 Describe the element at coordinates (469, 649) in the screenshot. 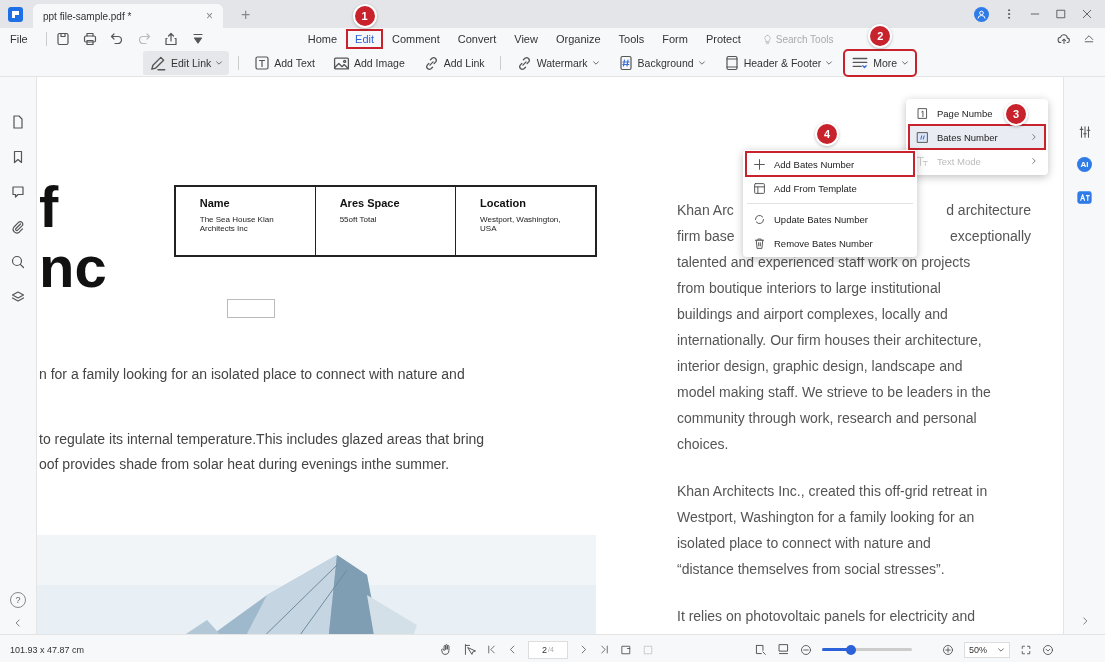

I see `select-text-icon` at that location.